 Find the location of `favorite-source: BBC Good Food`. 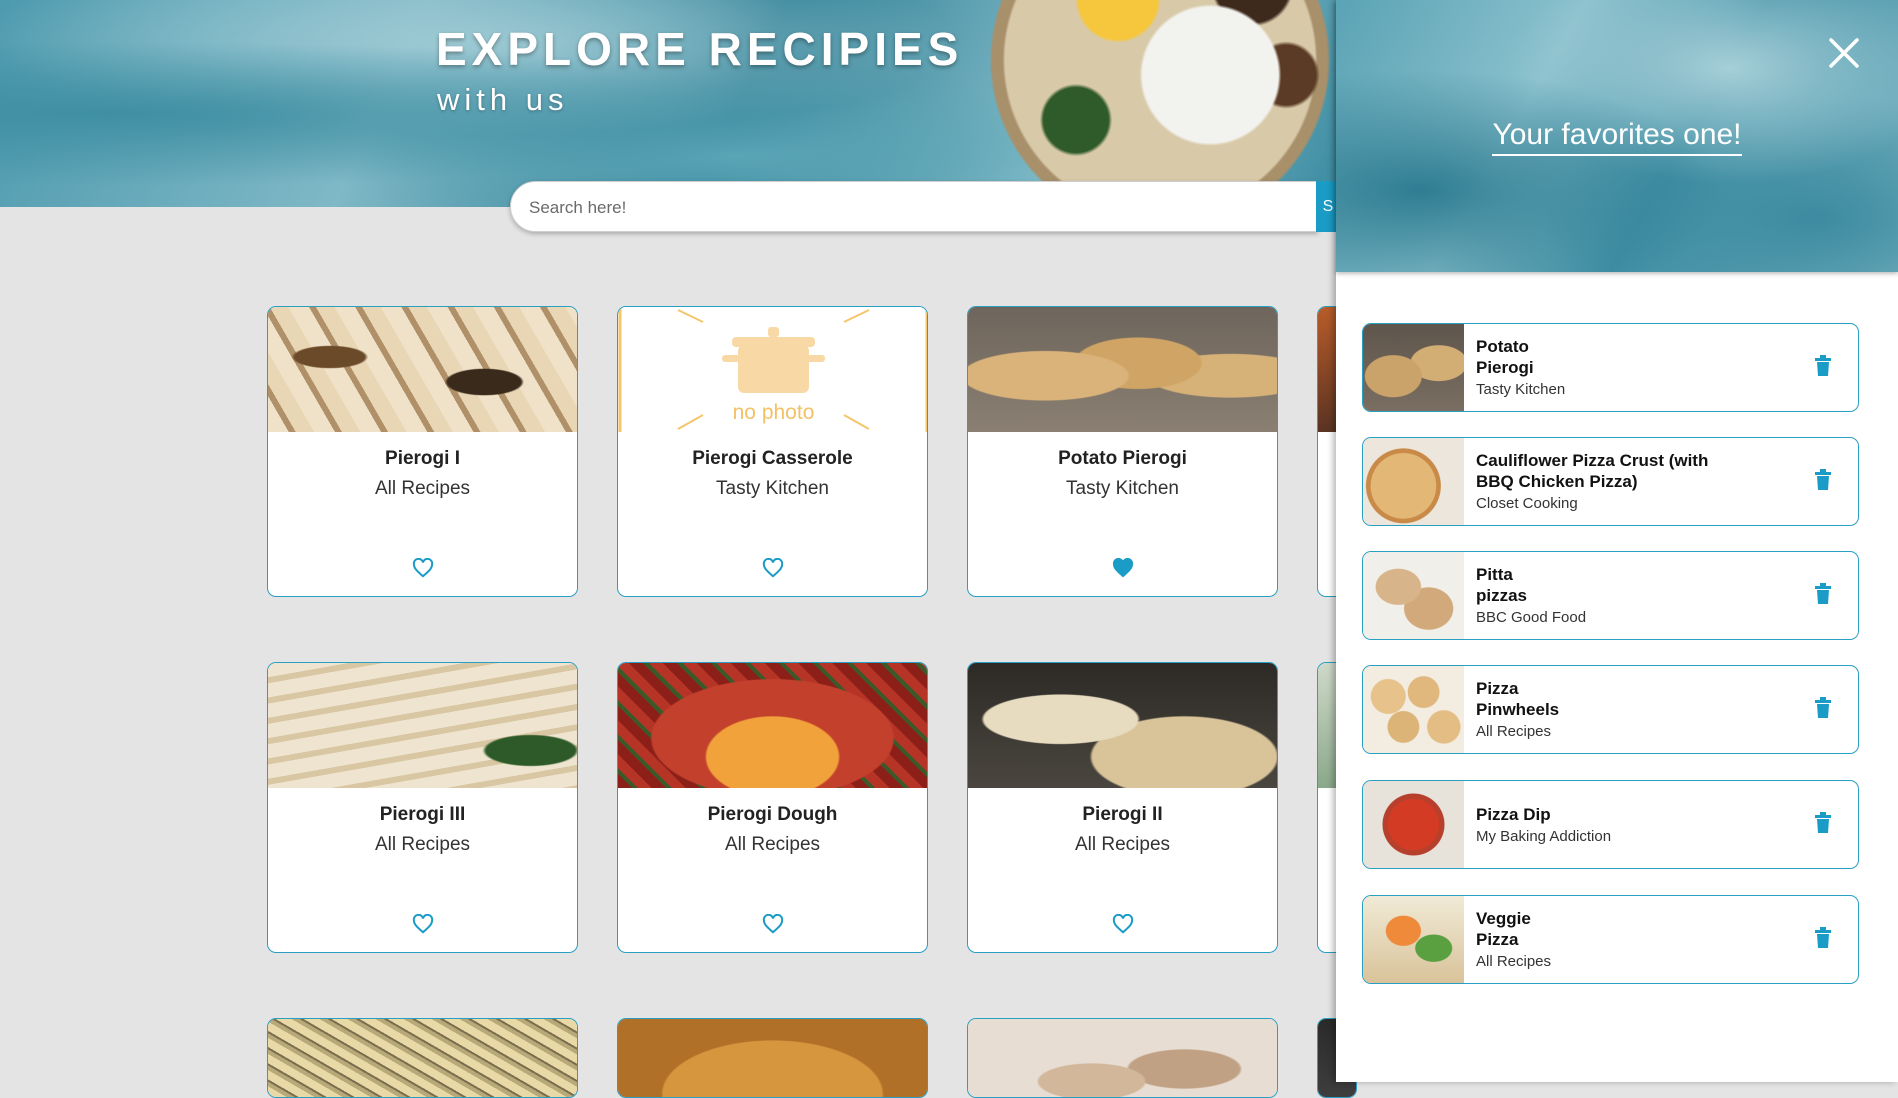

favorite-source: BBC Good Food is located at coordinates (1531, 617).